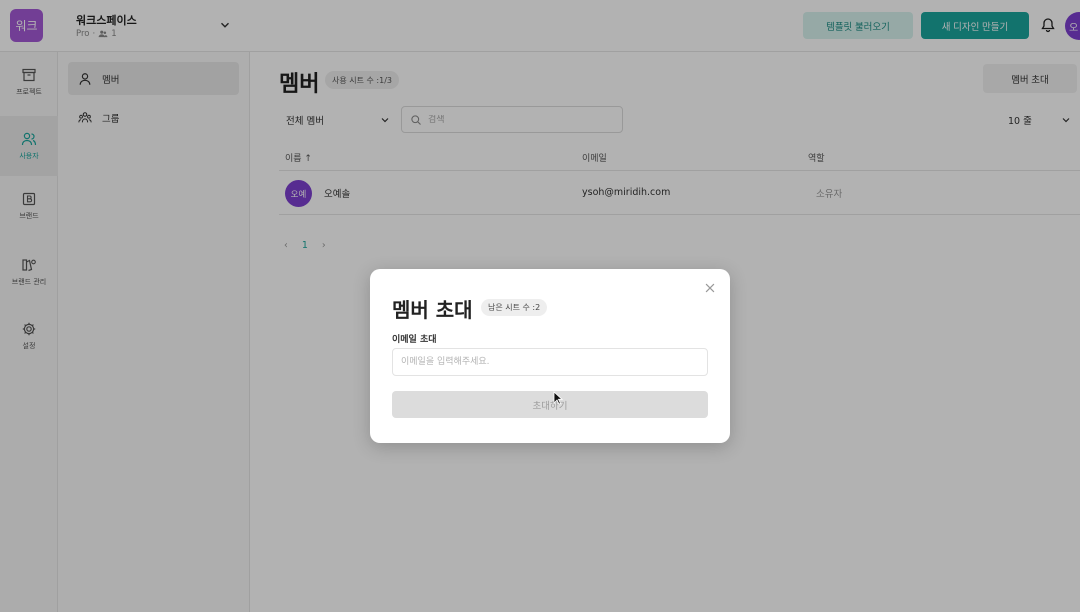 This screenshot has width=1080, height=612. Describe the element at coordinates (514, 307) in the screenshot. I see `remaining-seats-badge: 남은 시트 수 :2` at that location.